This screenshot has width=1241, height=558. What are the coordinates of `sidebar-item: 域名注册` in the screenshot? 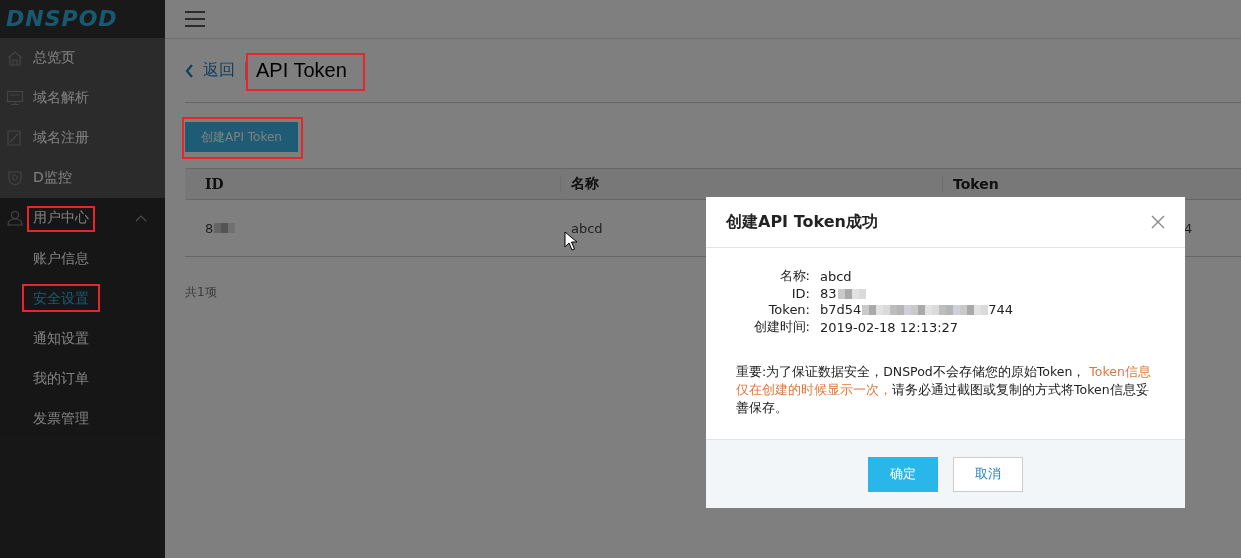 It's located at (82, 138).